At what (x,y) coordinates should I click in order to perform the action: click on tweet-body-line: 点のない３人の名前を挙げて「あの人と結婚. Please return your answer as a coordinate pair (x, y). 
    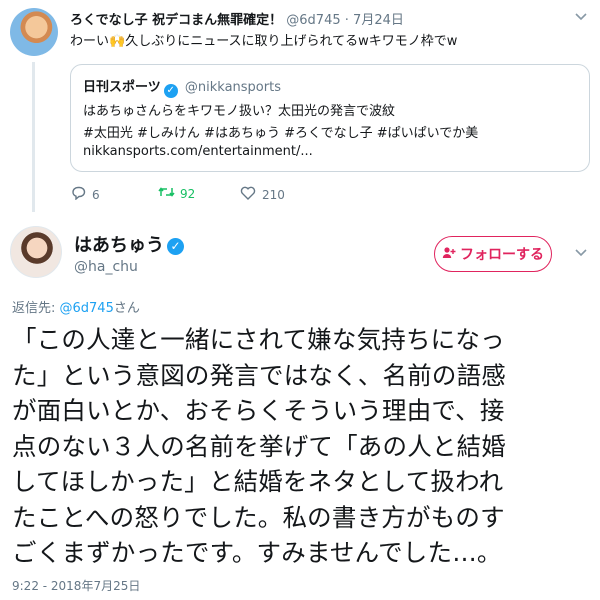
    Looking at the image, I should click on (259, 446).